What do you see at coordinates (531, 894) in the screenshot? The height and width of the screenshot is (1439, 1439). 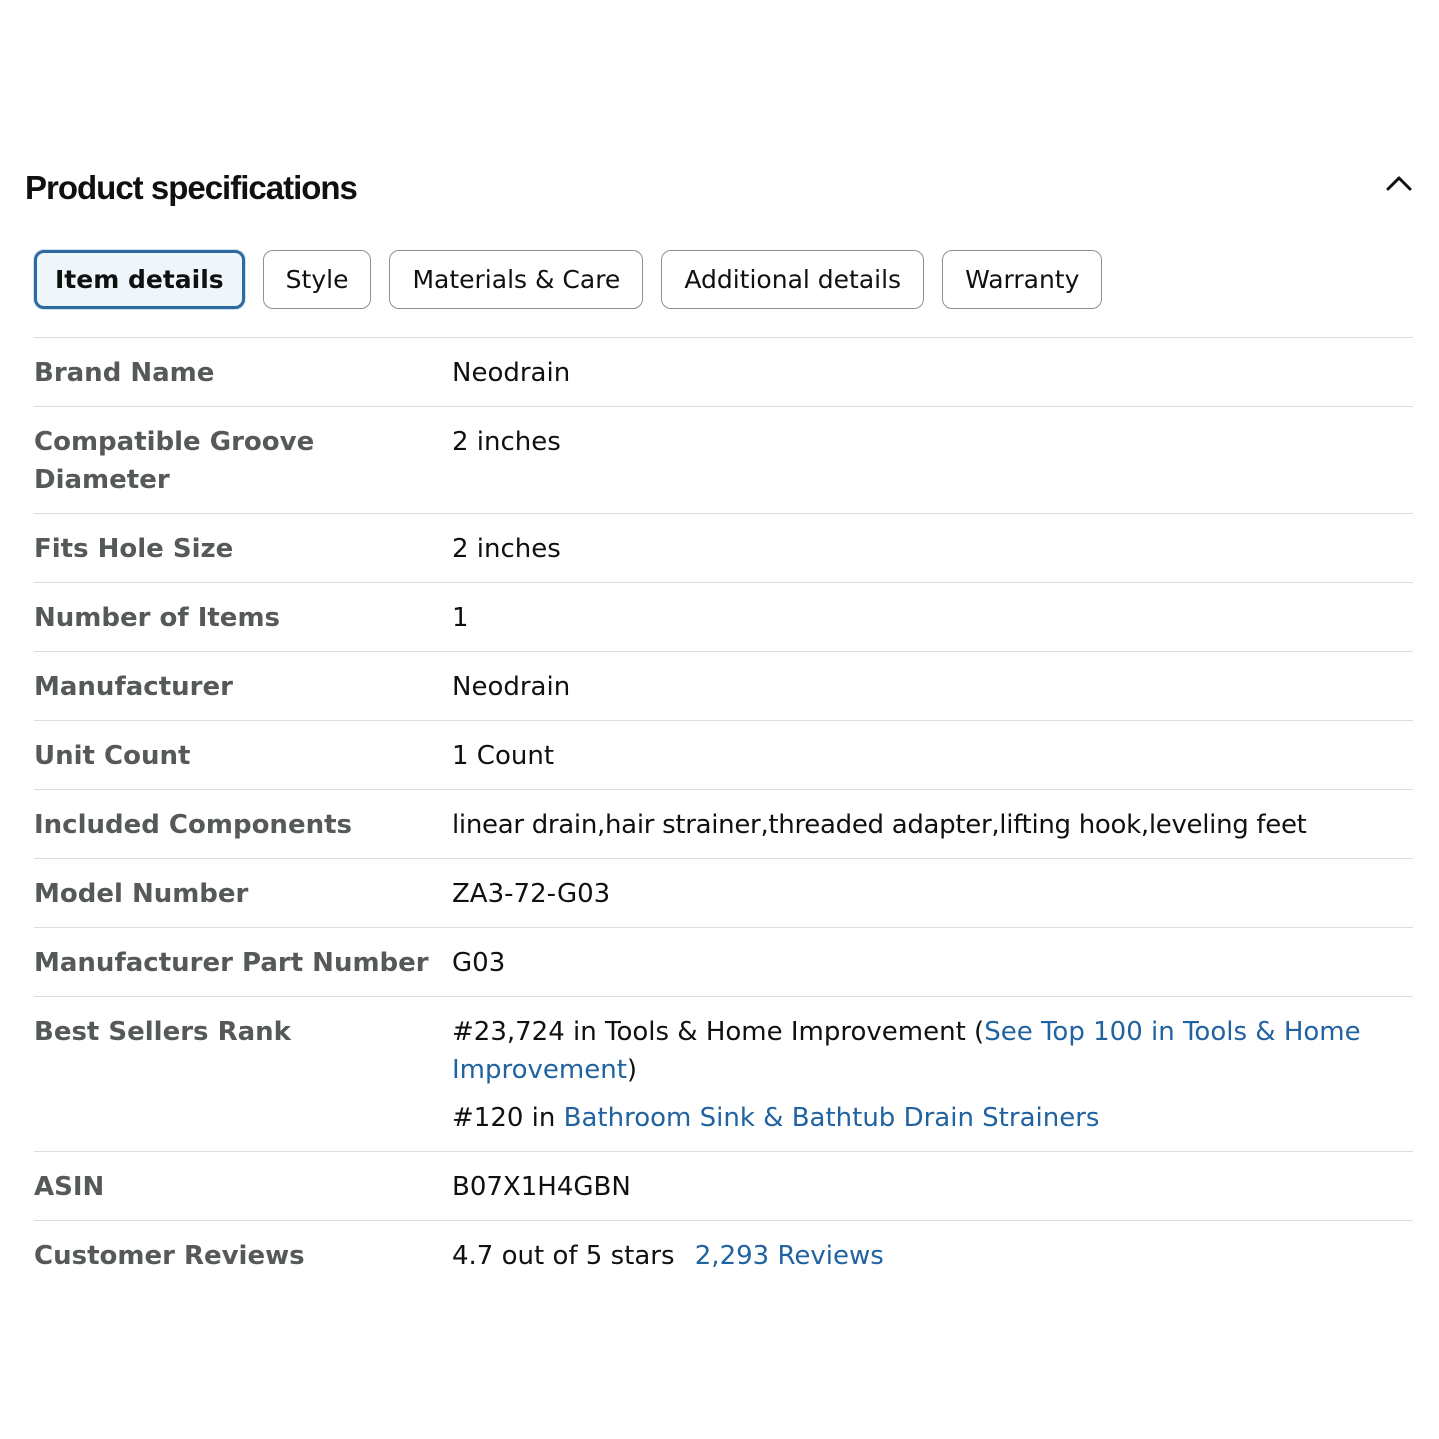 I see `spec-value: ZA3-72-G03` at bounding box center [531, 894].